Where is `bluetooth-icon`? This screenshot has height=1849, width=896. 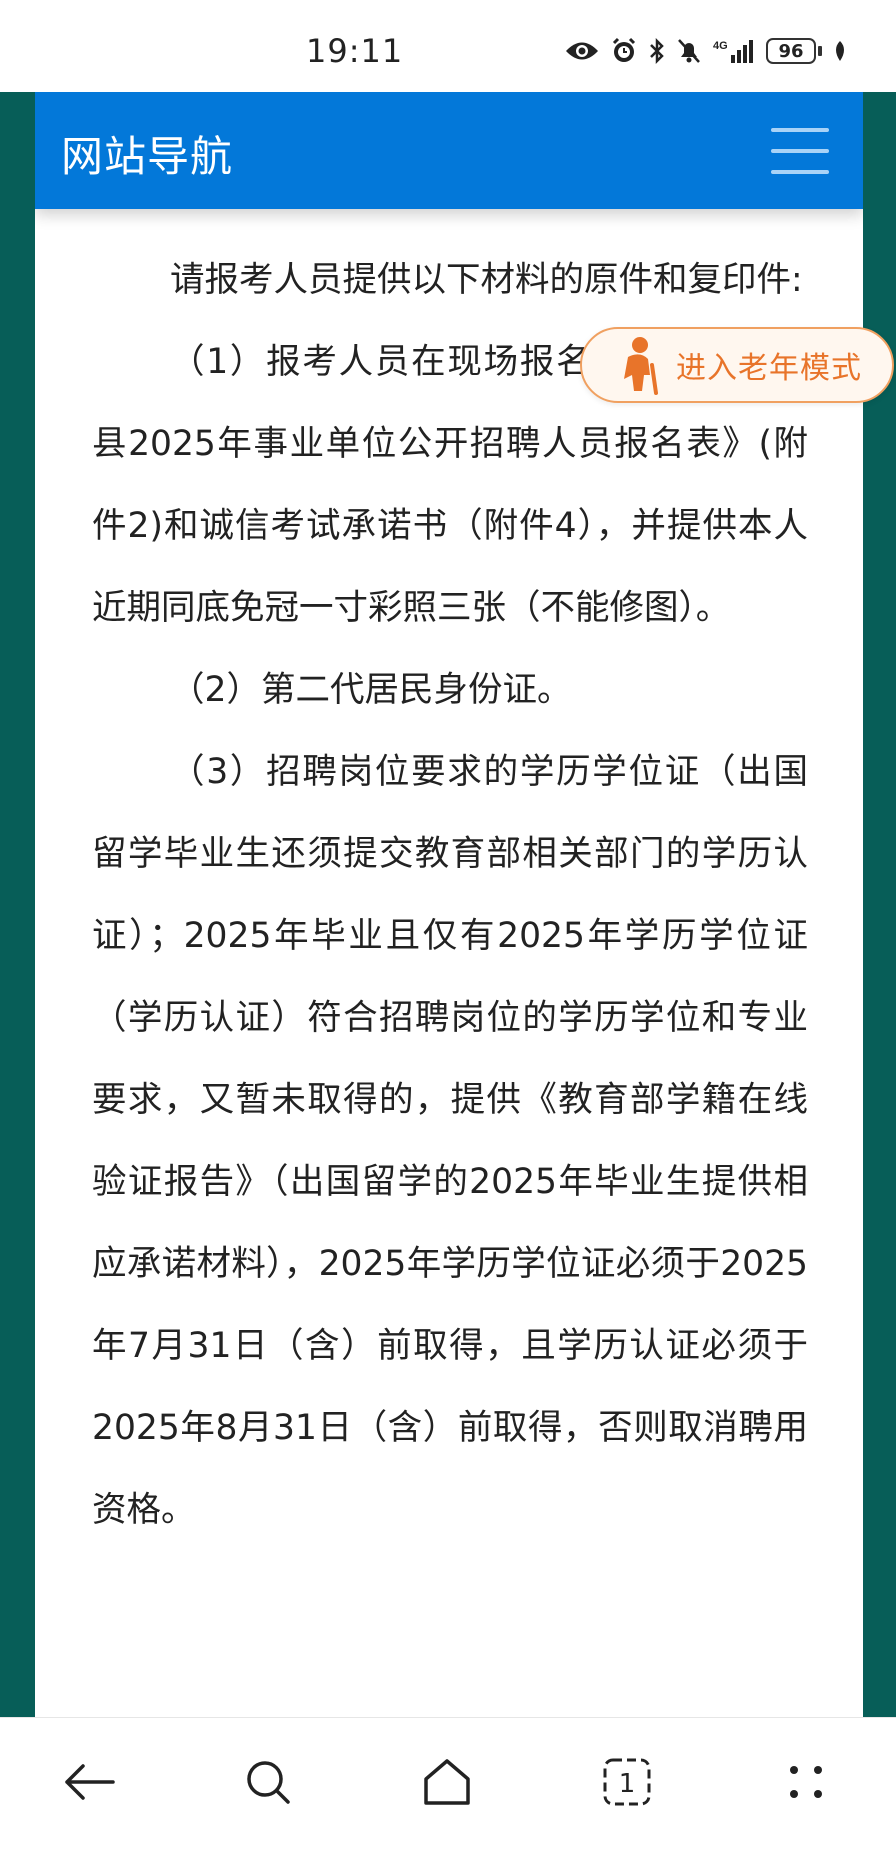
bluetooth-icon is located at coordinates (657, 51).